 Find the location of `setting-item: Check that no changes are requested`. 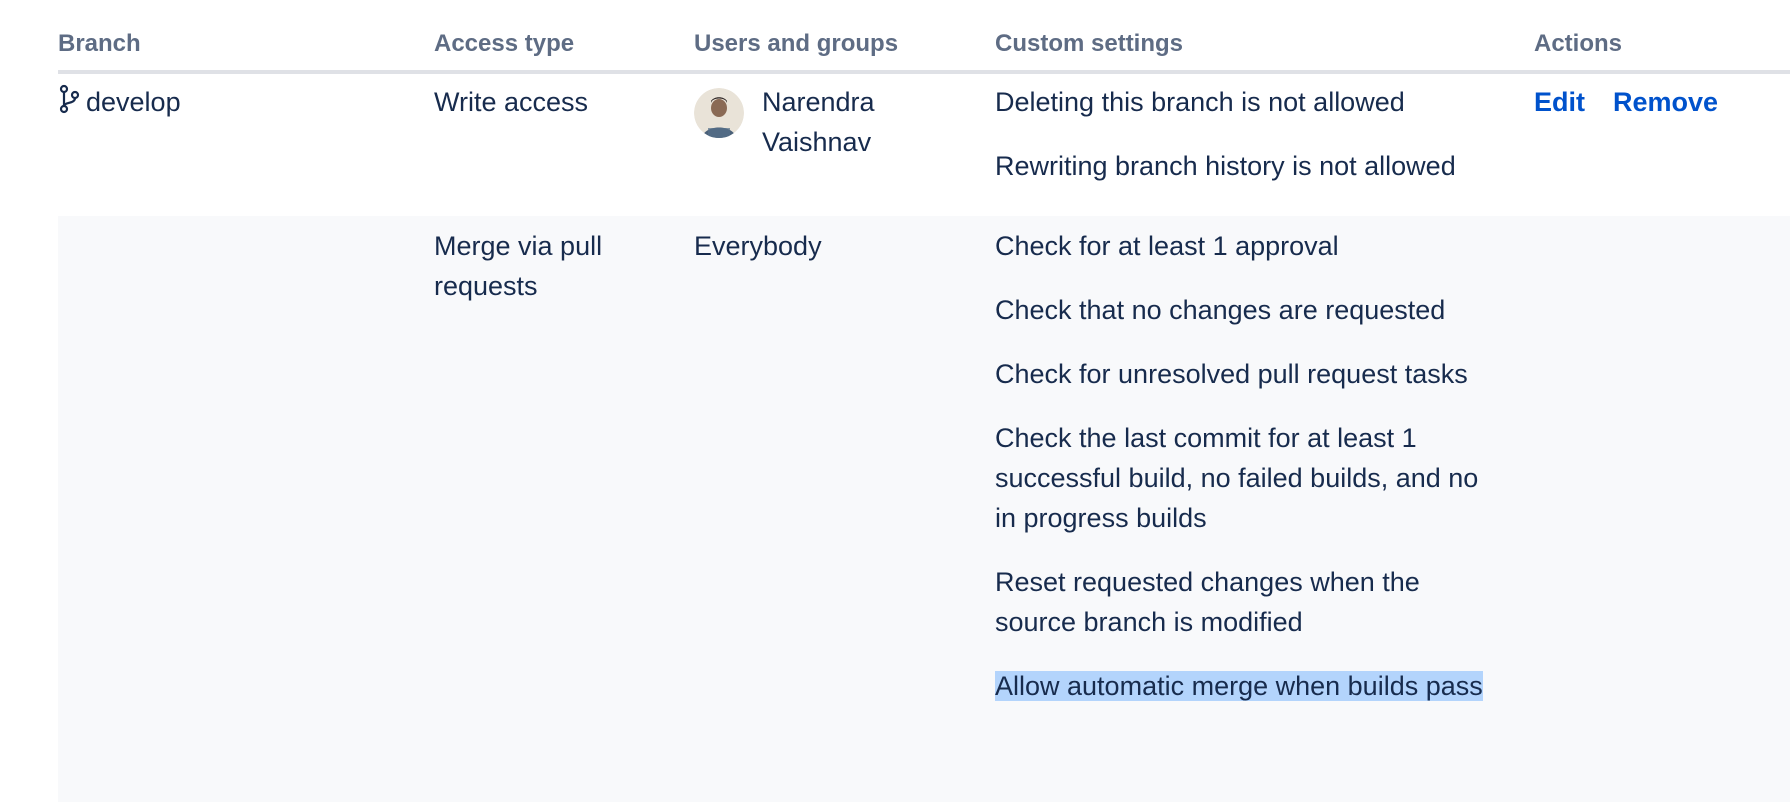

setting-item: Check that no changes are requested is located at coordinates (1220, 310).